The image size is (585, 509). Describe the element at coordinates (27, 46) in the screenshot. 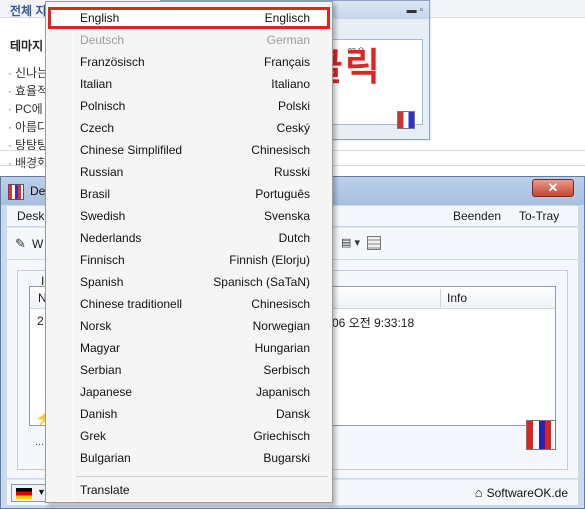

I see `background-heading: 테마지` at that location.